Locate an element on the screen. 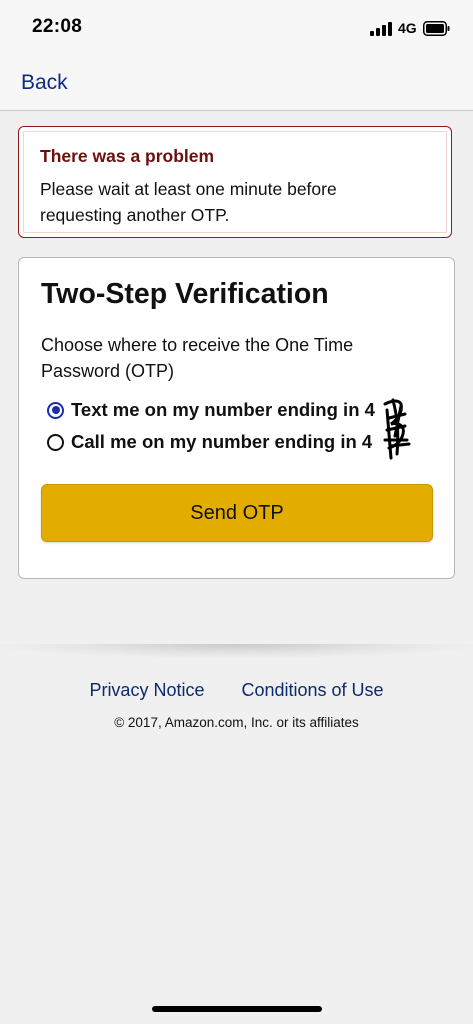 This screenshot has width=473, height=1024. battery-icon is located at coordinates (436, 28).